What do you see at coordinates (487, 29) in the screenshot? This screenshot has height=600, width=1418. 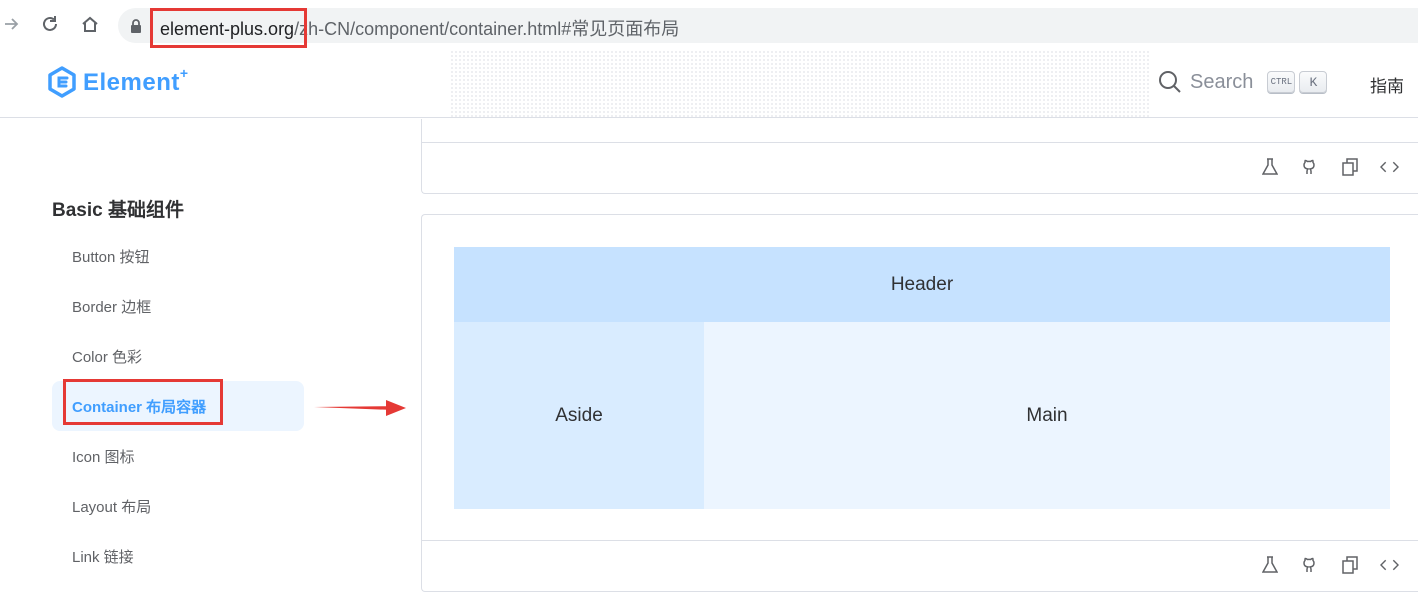 I see `url-path: /zh-CN/component/container.html#常见页面布局` at bounding box center [487, 29].